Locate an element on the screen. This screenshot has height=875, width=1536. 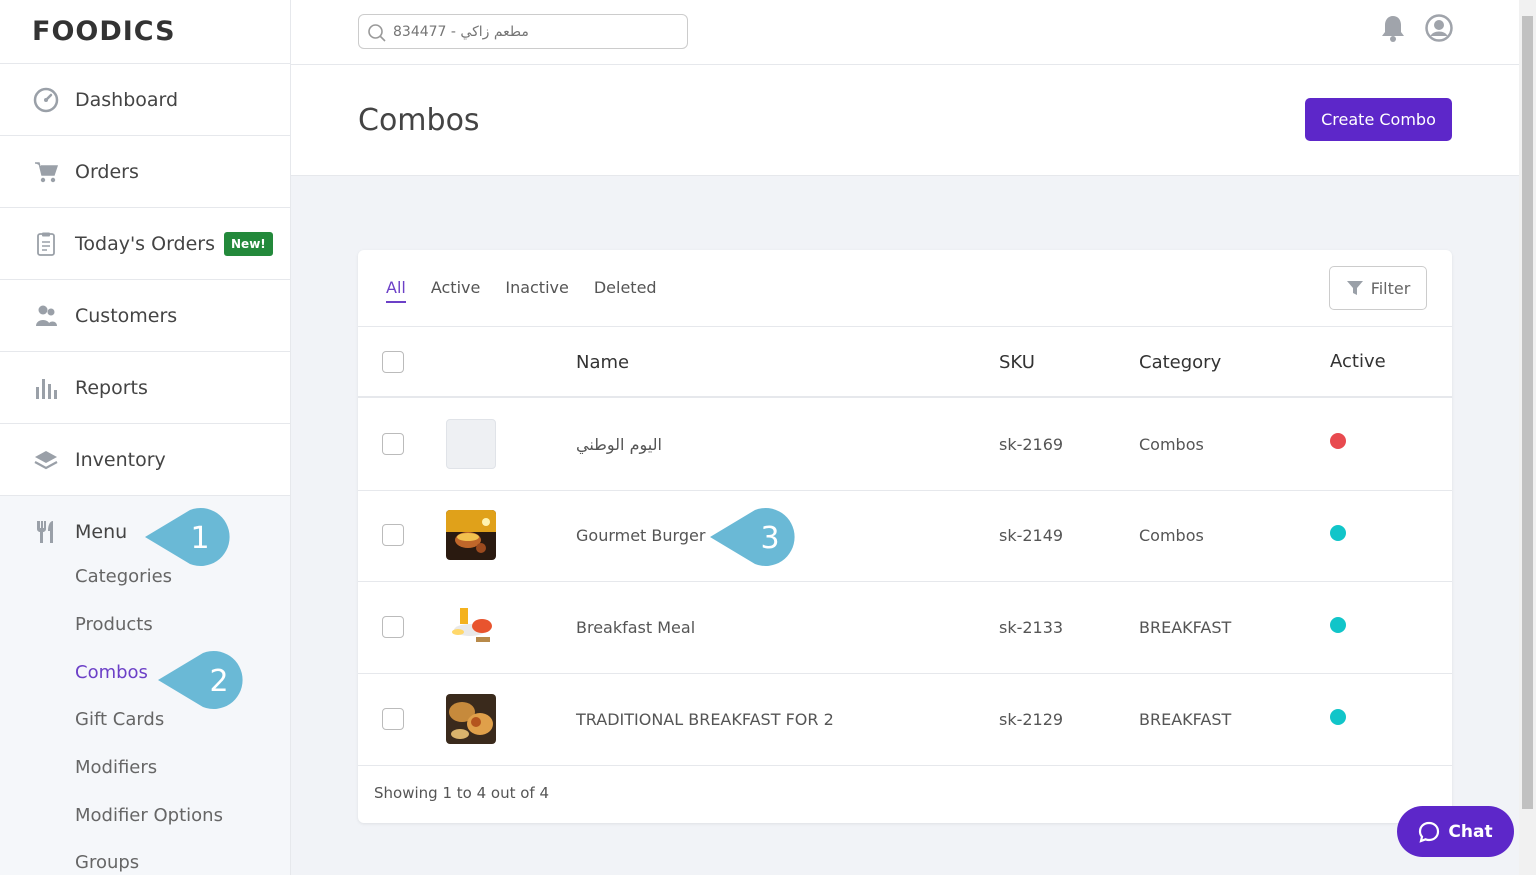
tab-inactive: Inactive is located at coordinates (537, 290).